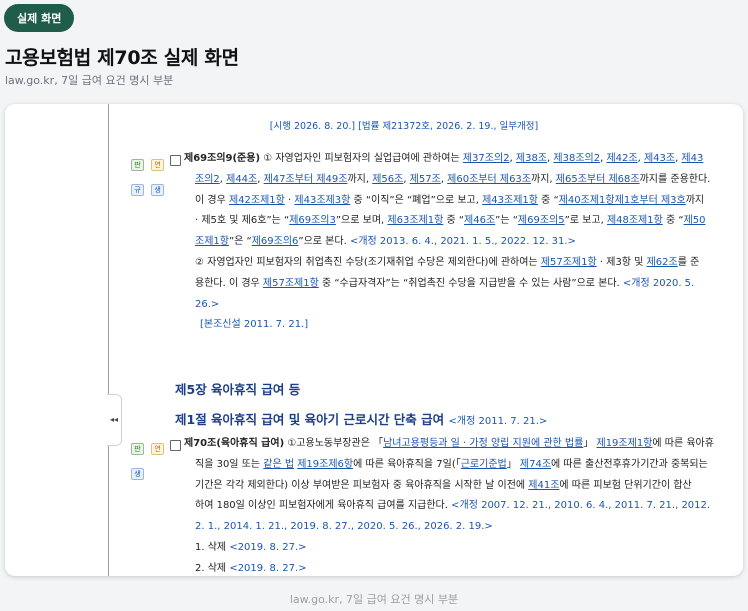 The width and height of the screenshot is (748, 611). Describe the element at coordinates (535, 464) in the screenshot. I see `law-reference-link: 제74조` at that location.